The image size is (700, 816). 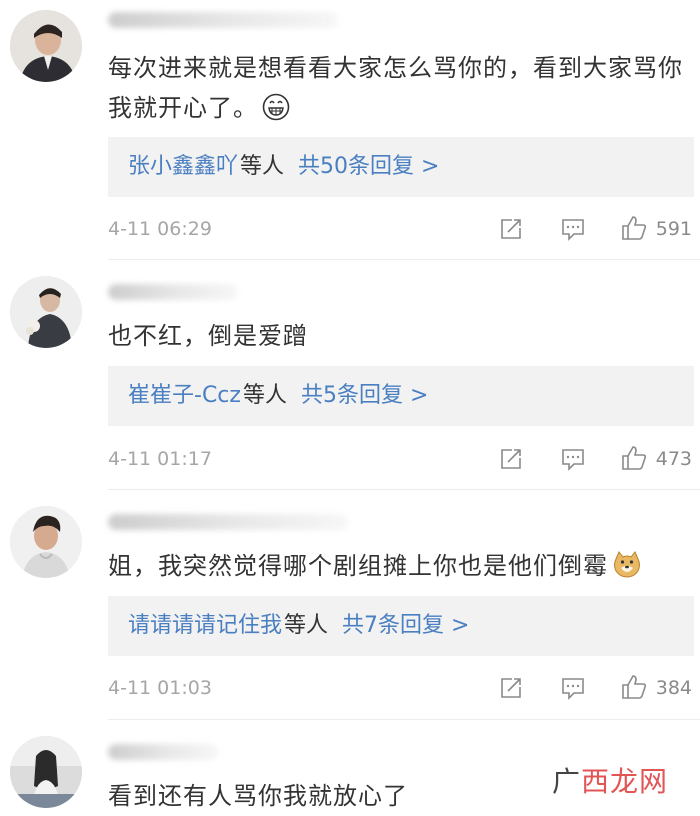 What do you see at coordinates (401, 459) in the screenshot?
I see `comment-meta: 4-11 01:17 473` at bounding box center [401, 459].